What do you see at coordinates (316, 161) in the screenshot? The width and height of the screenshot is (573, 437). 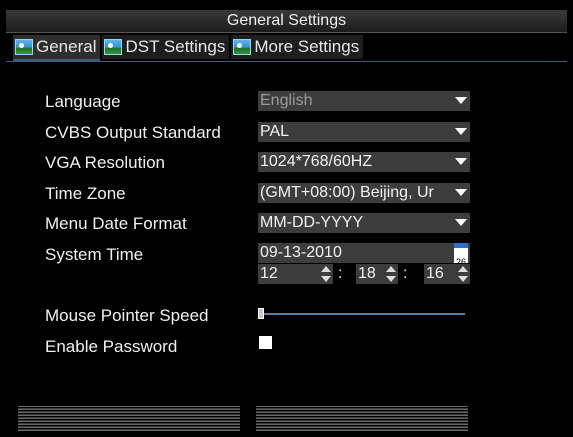 I see `vga-value: 1024*768/60HZ` at bounding box center [316, 161].